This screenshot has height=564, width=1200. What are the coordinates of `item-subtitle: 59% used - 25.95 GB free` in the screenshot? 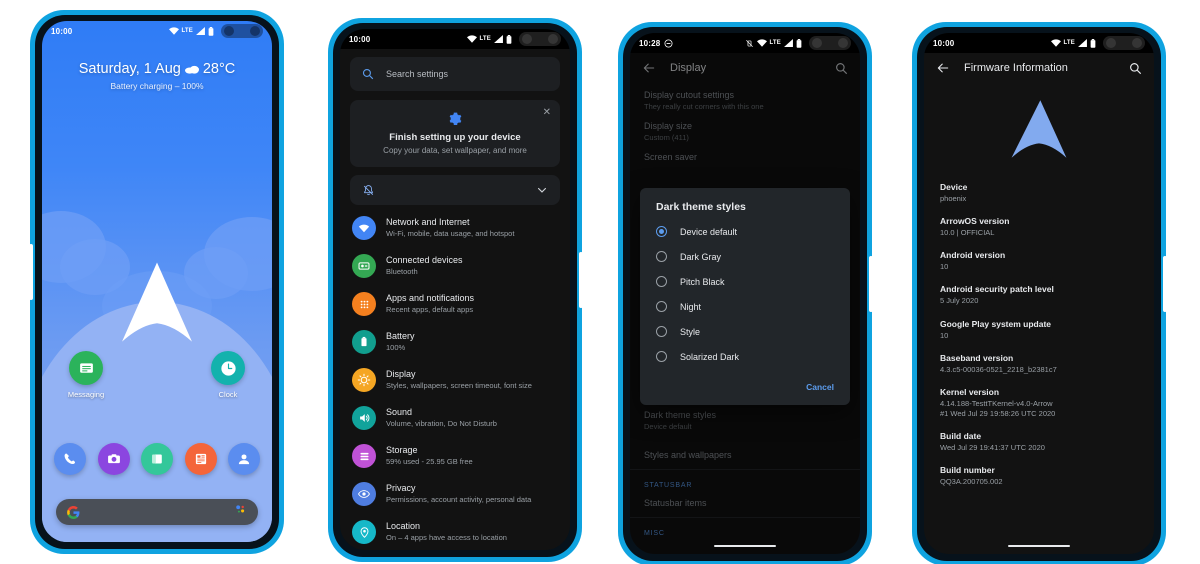 It's located at (429, 462).